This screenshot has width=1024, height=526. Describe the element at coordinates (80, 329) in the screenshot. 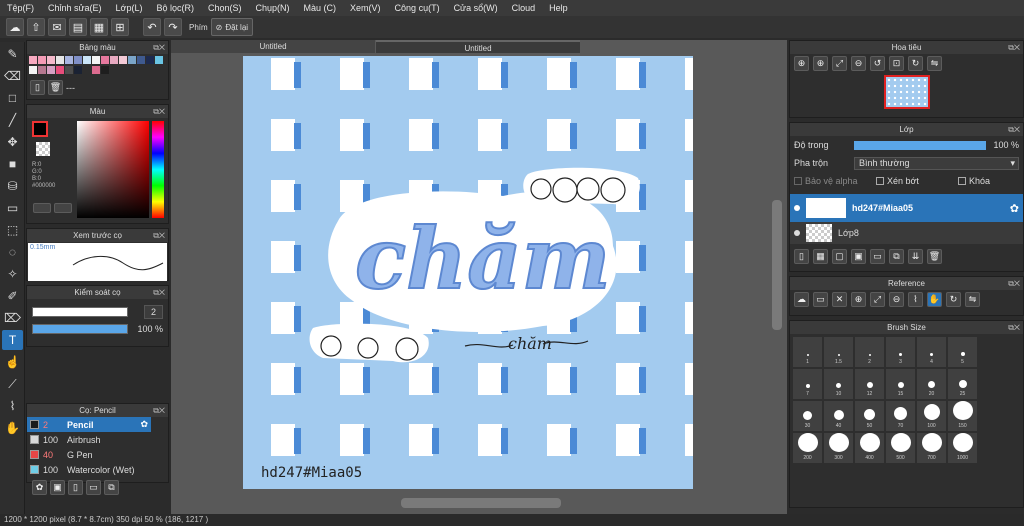

I see `brush-opacity-slider` at that location.